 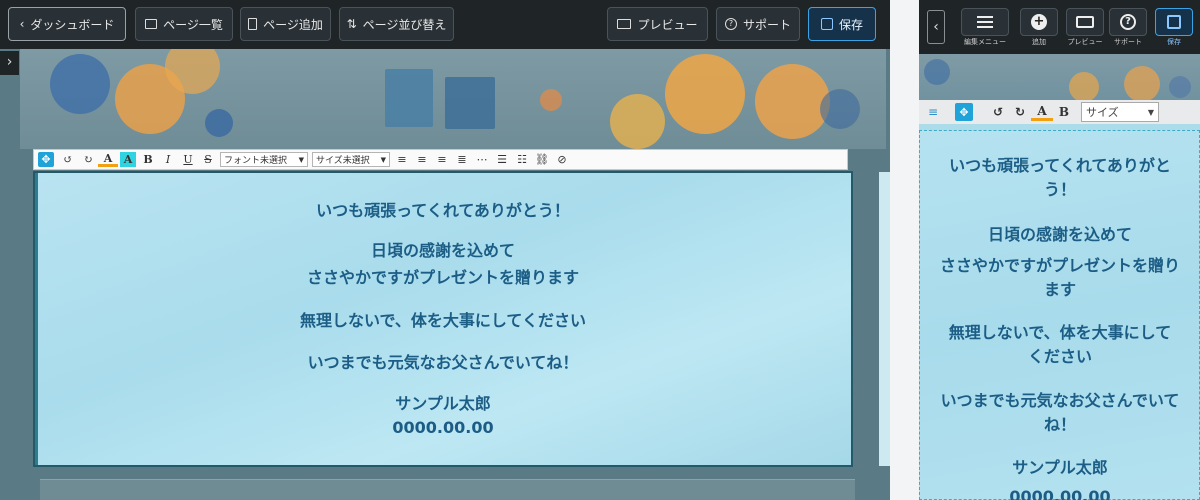 What do you see at coordinates (562, 159) in the screenshot?
I see `unlink-icon: ⊘` at bounding box center [562, 159].